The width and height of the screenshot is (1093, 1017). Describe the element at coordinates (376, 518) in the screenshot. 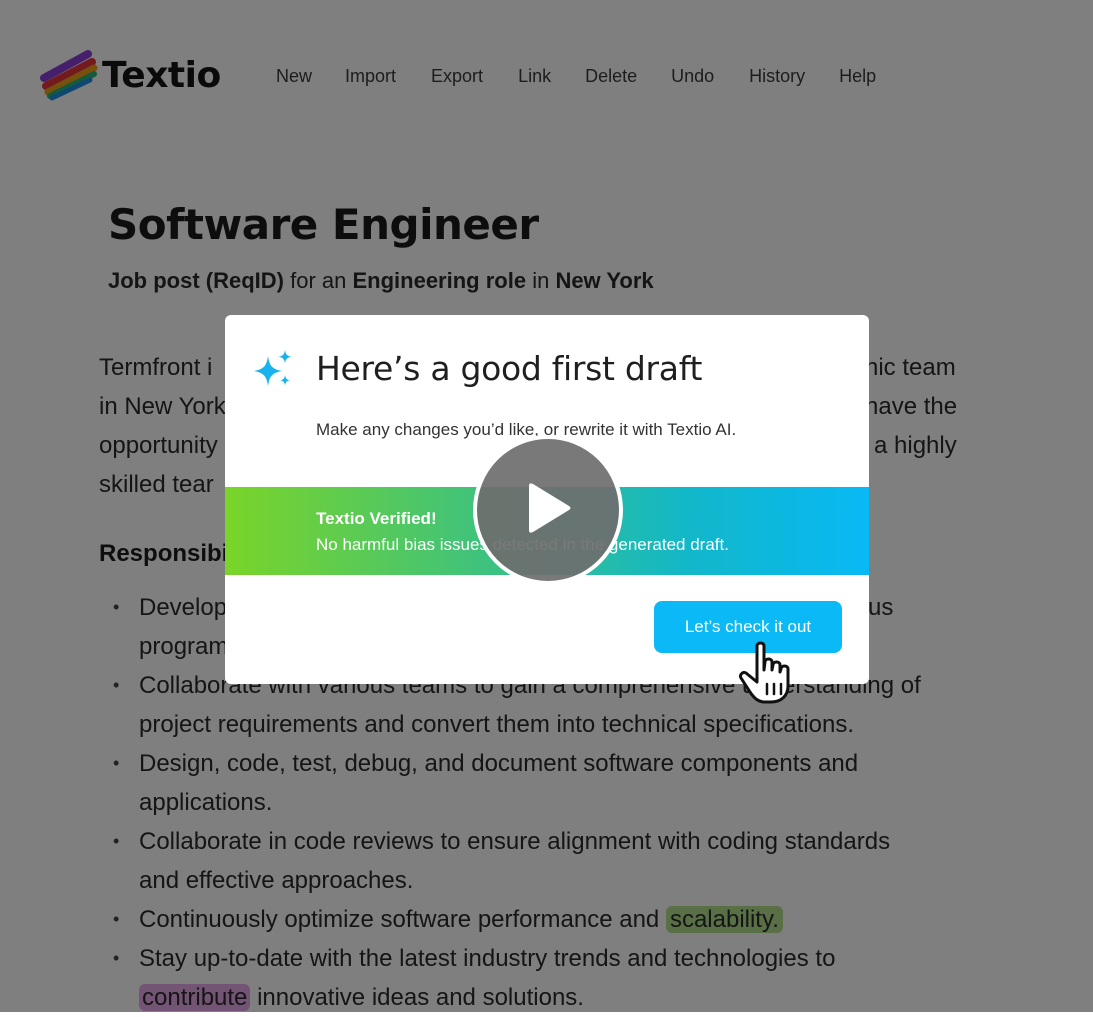

I see `verified-title: Textio Verified!` at that location.